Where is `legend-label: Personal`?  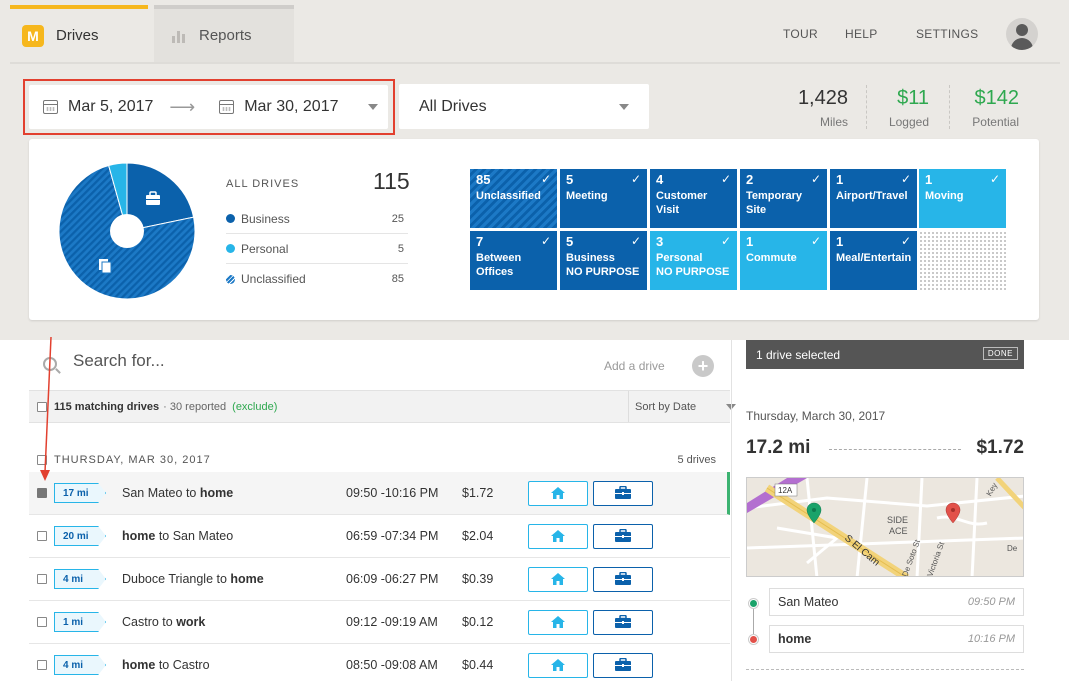 legend-label: Personal is located at coordinates (265, 248).